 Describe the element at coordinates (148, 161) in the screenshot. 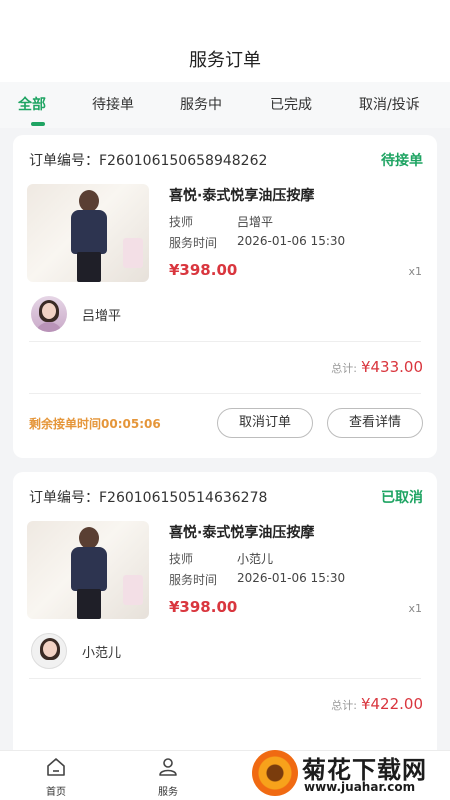

I see `order-number: 订单编号：F260106150658948262` at that location.